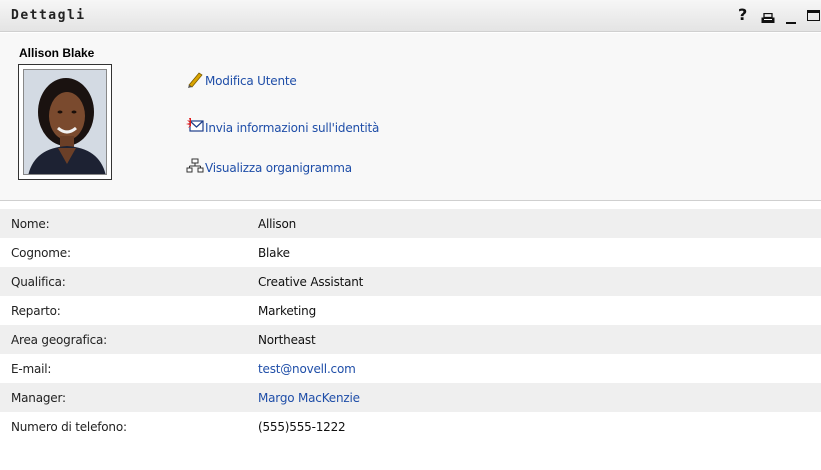 The height and width of the screenshot is (470, 821). I want to click on detail-label: Area geografica:, so click(59, 340).